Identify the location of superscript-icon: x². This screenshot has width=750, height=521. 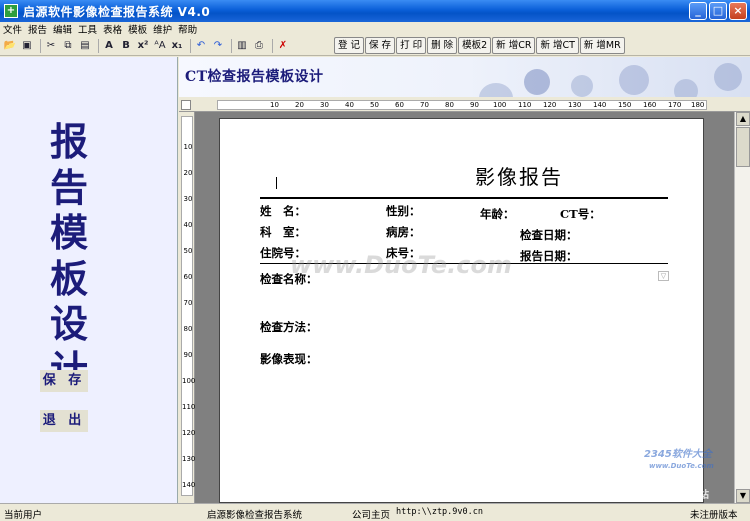
(143, 46).